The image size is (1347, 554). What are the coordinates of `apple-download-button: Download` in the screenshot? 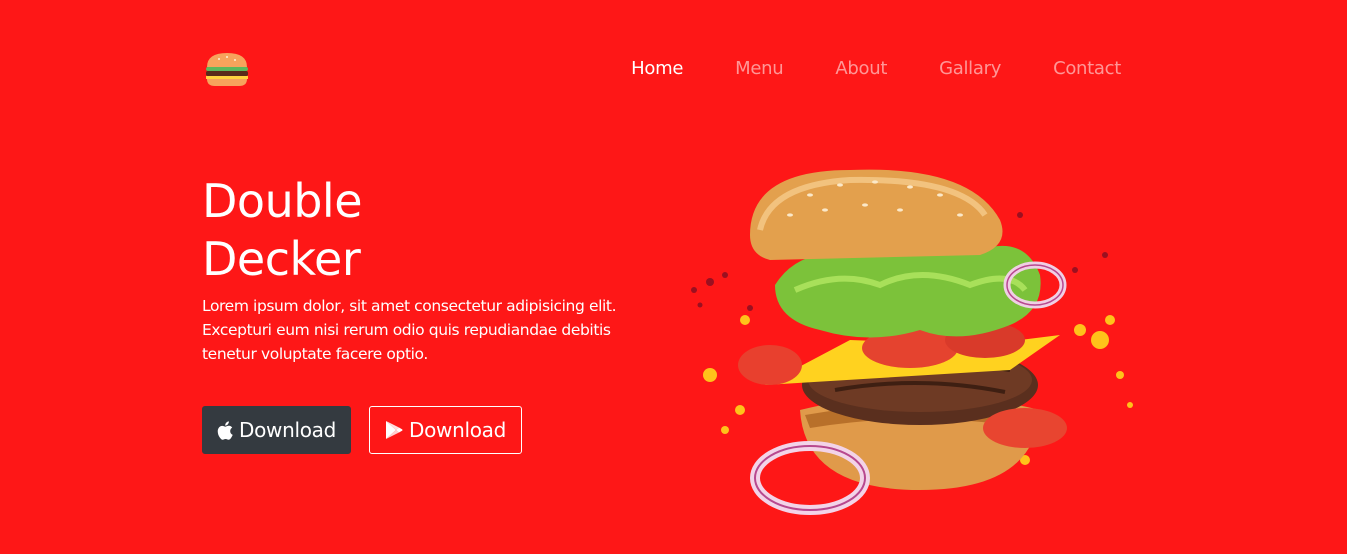 It's located at (276, 430).